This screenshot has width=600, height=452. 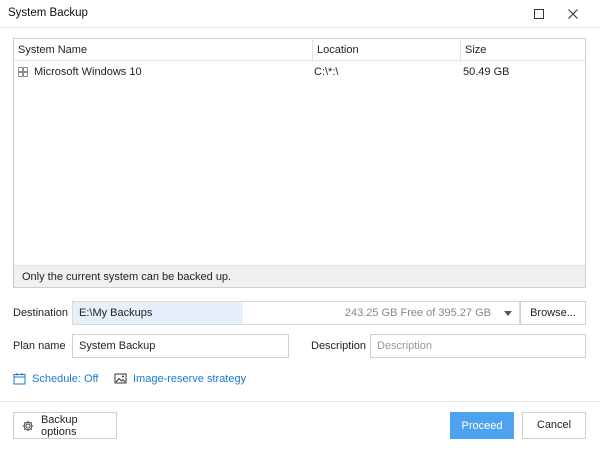 I want to click on plan-name-label: Plan name, so click(x=39, y=346).